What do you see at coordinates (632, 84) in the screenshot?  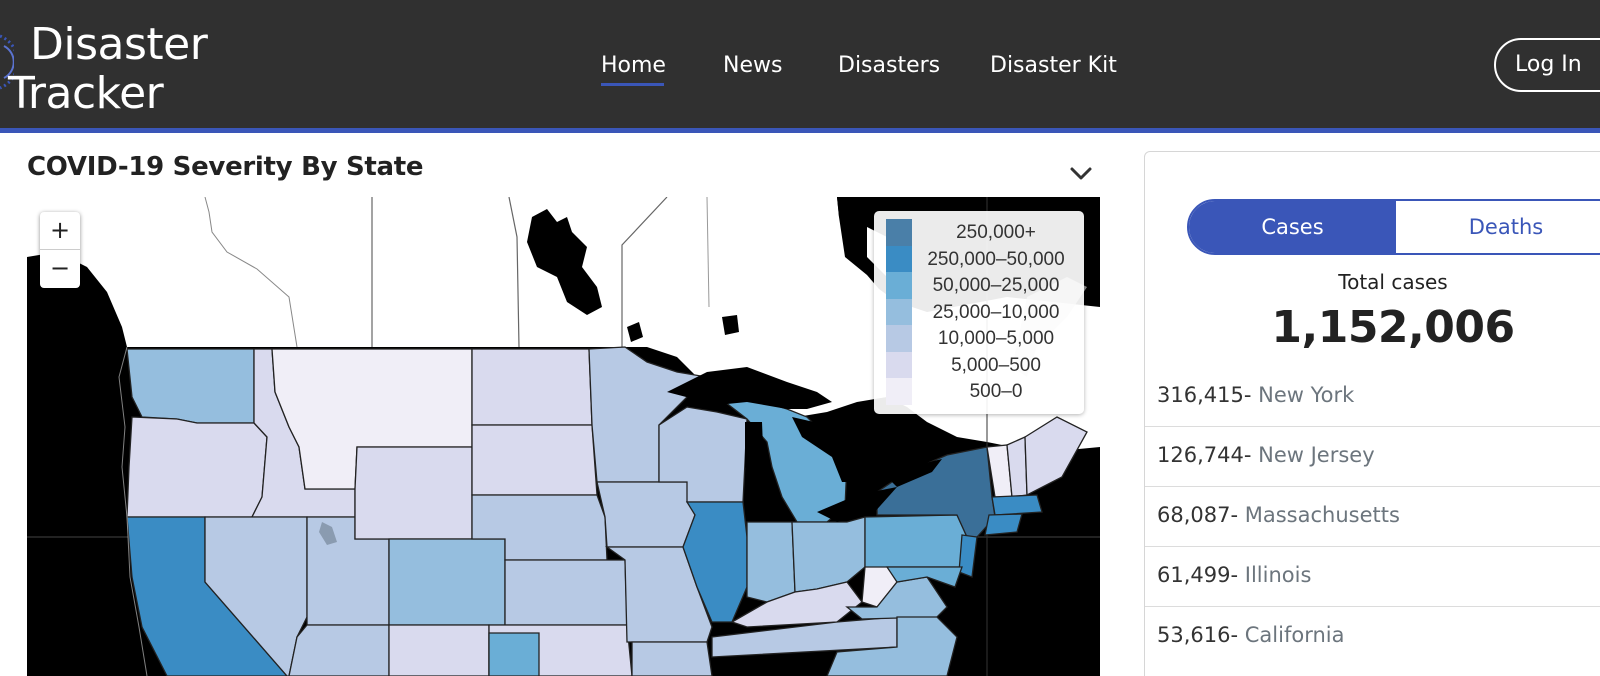 I see `nav-home-active-underline` at bounding box center [632, 84].